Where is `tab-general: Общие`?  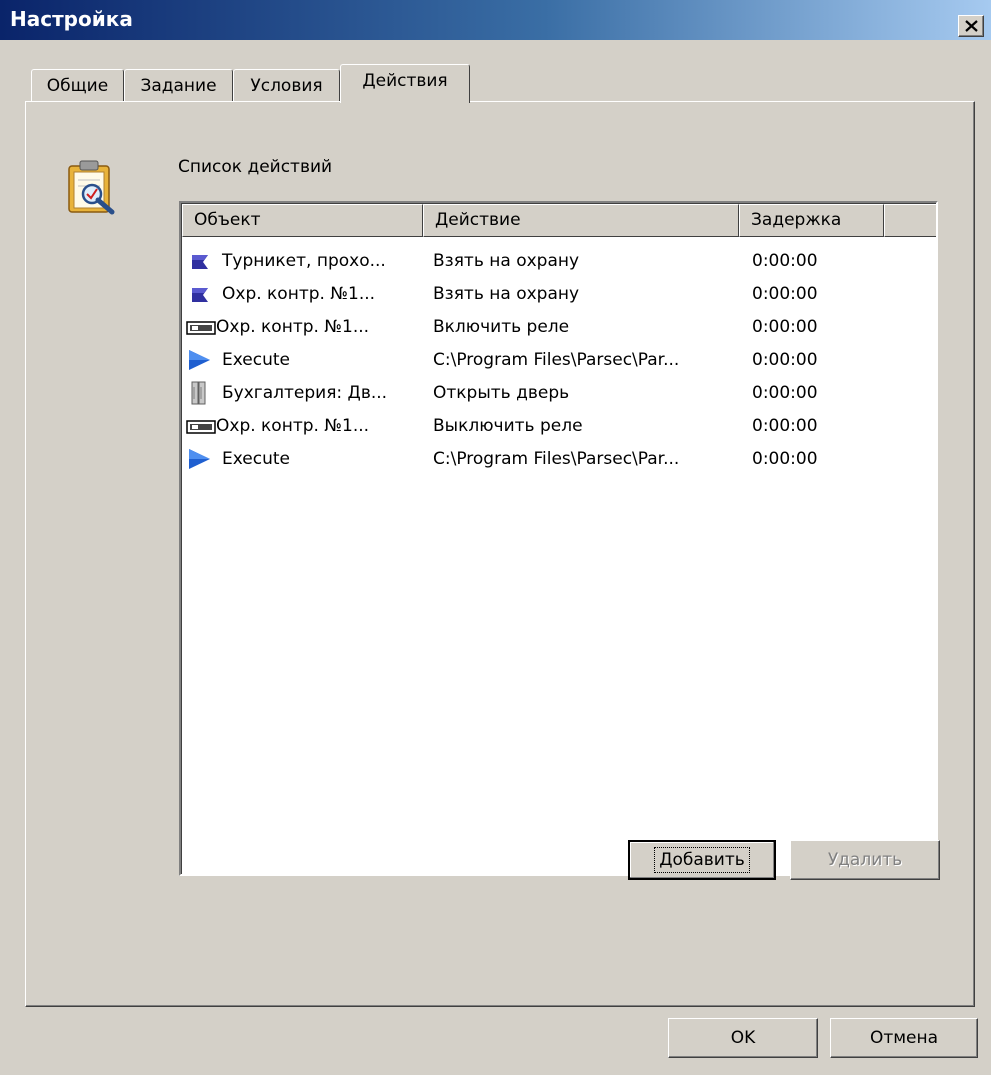 tab-general: Общие is located at coordinates (77, 87).